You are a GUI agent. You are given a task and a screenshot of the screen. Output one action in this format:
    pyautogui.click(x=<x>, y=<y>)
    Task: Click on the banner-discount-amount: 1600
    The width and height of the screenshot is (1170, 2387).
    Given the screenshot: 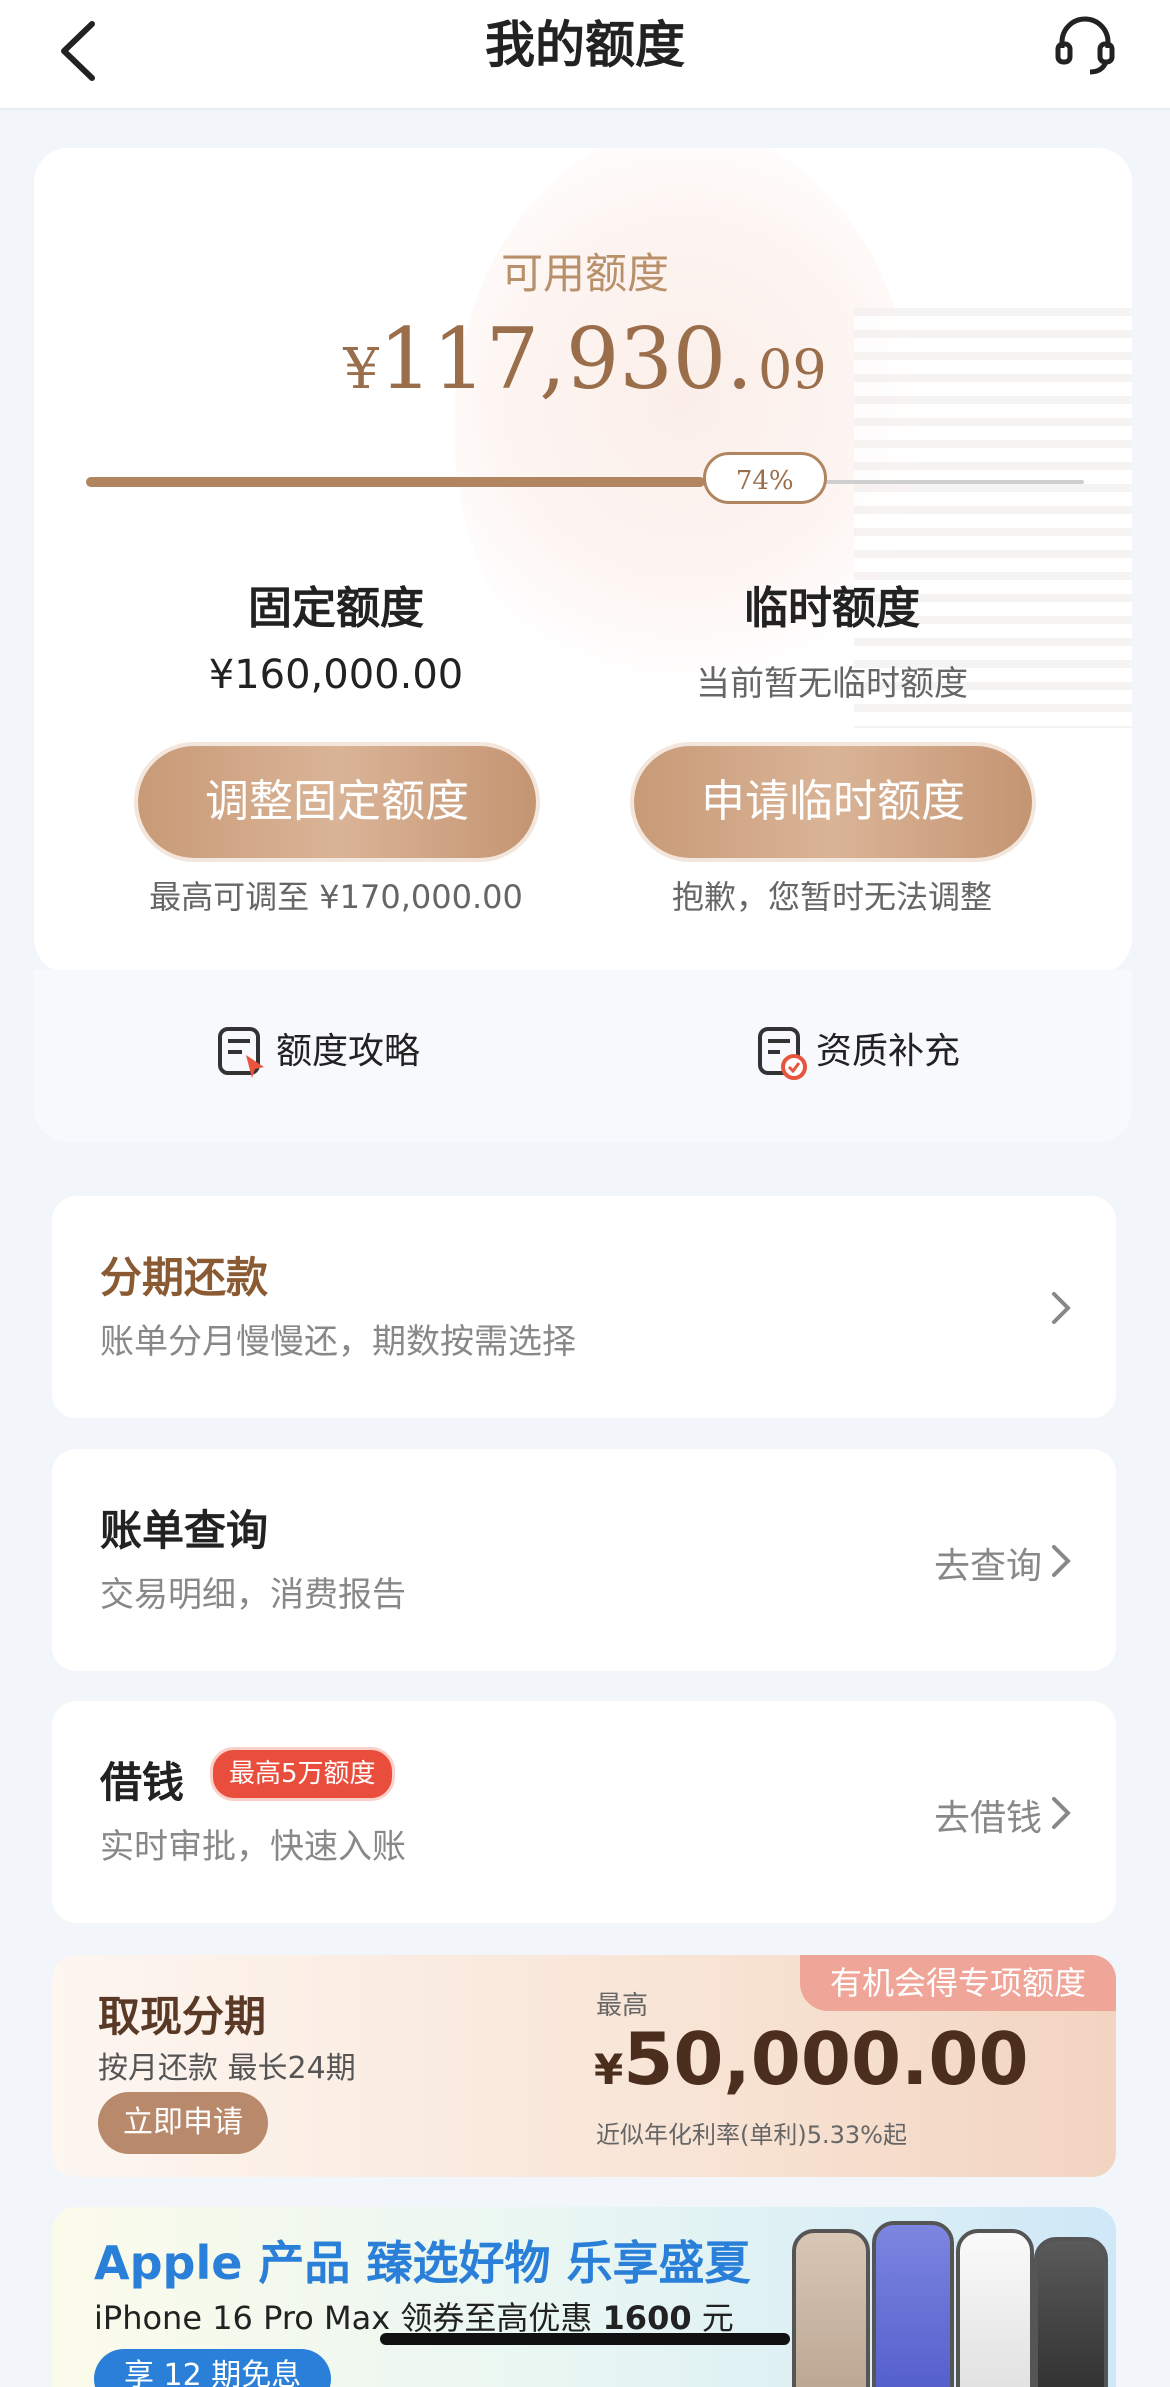 What is the action you would take?
    pyautogui.click(x=647, y=2318)
    